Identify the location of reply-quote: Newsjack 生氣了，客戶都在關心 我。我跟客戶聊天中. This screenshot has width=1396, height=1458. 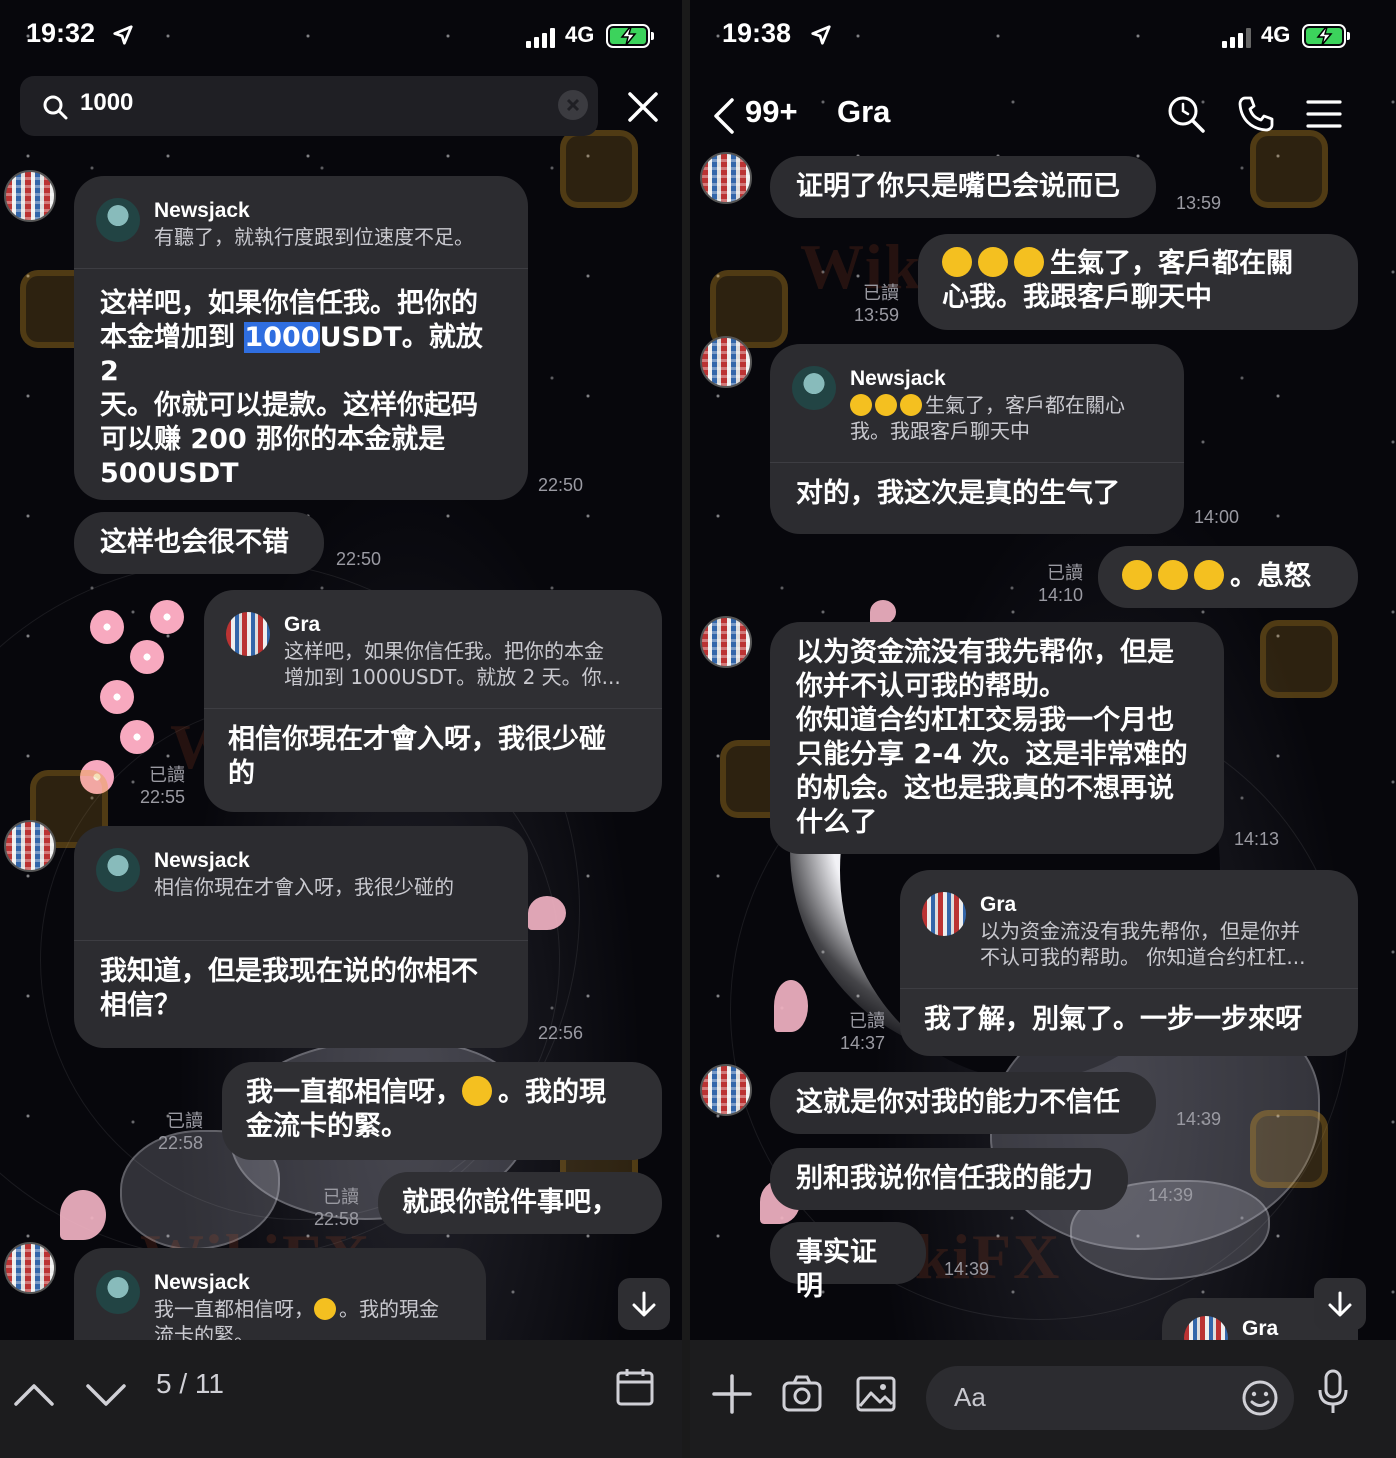
(977, 403).